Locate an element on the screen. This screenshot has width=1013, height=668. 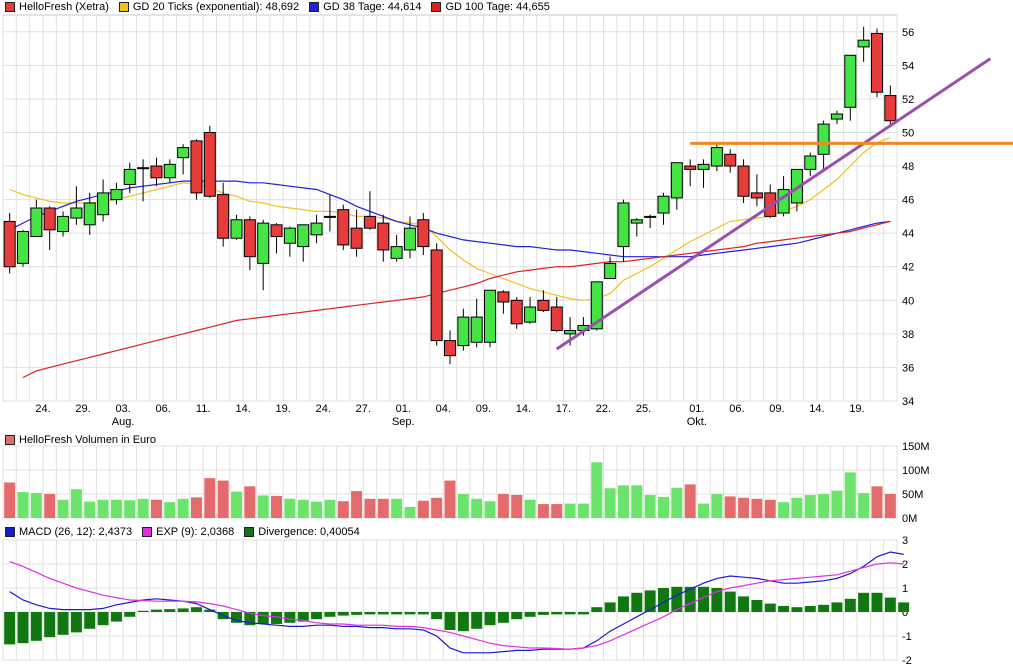
price-tick-label: 54 is located at coordinates (908, 66).